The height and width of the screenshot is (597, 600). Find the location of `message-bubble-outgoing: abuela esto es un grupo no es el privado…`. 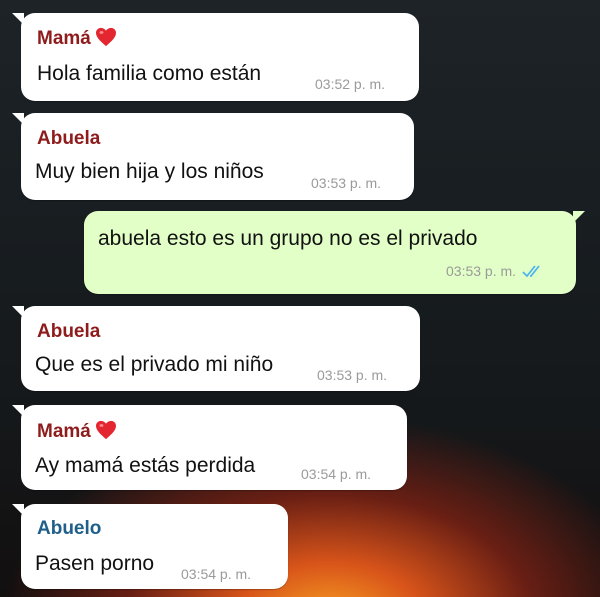

message-bubble-outgoing: abuela esto es un grupo no es el privado… is located at coordinates (334, 252).